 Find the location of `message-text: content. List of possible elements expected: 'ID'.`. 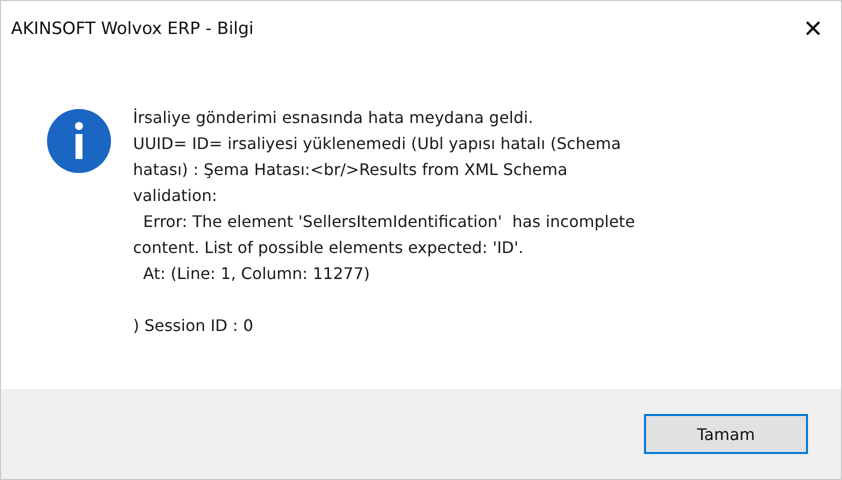

message-text: content. List of possible elements expected: 'ID'. is located at coordinates (328, 248).